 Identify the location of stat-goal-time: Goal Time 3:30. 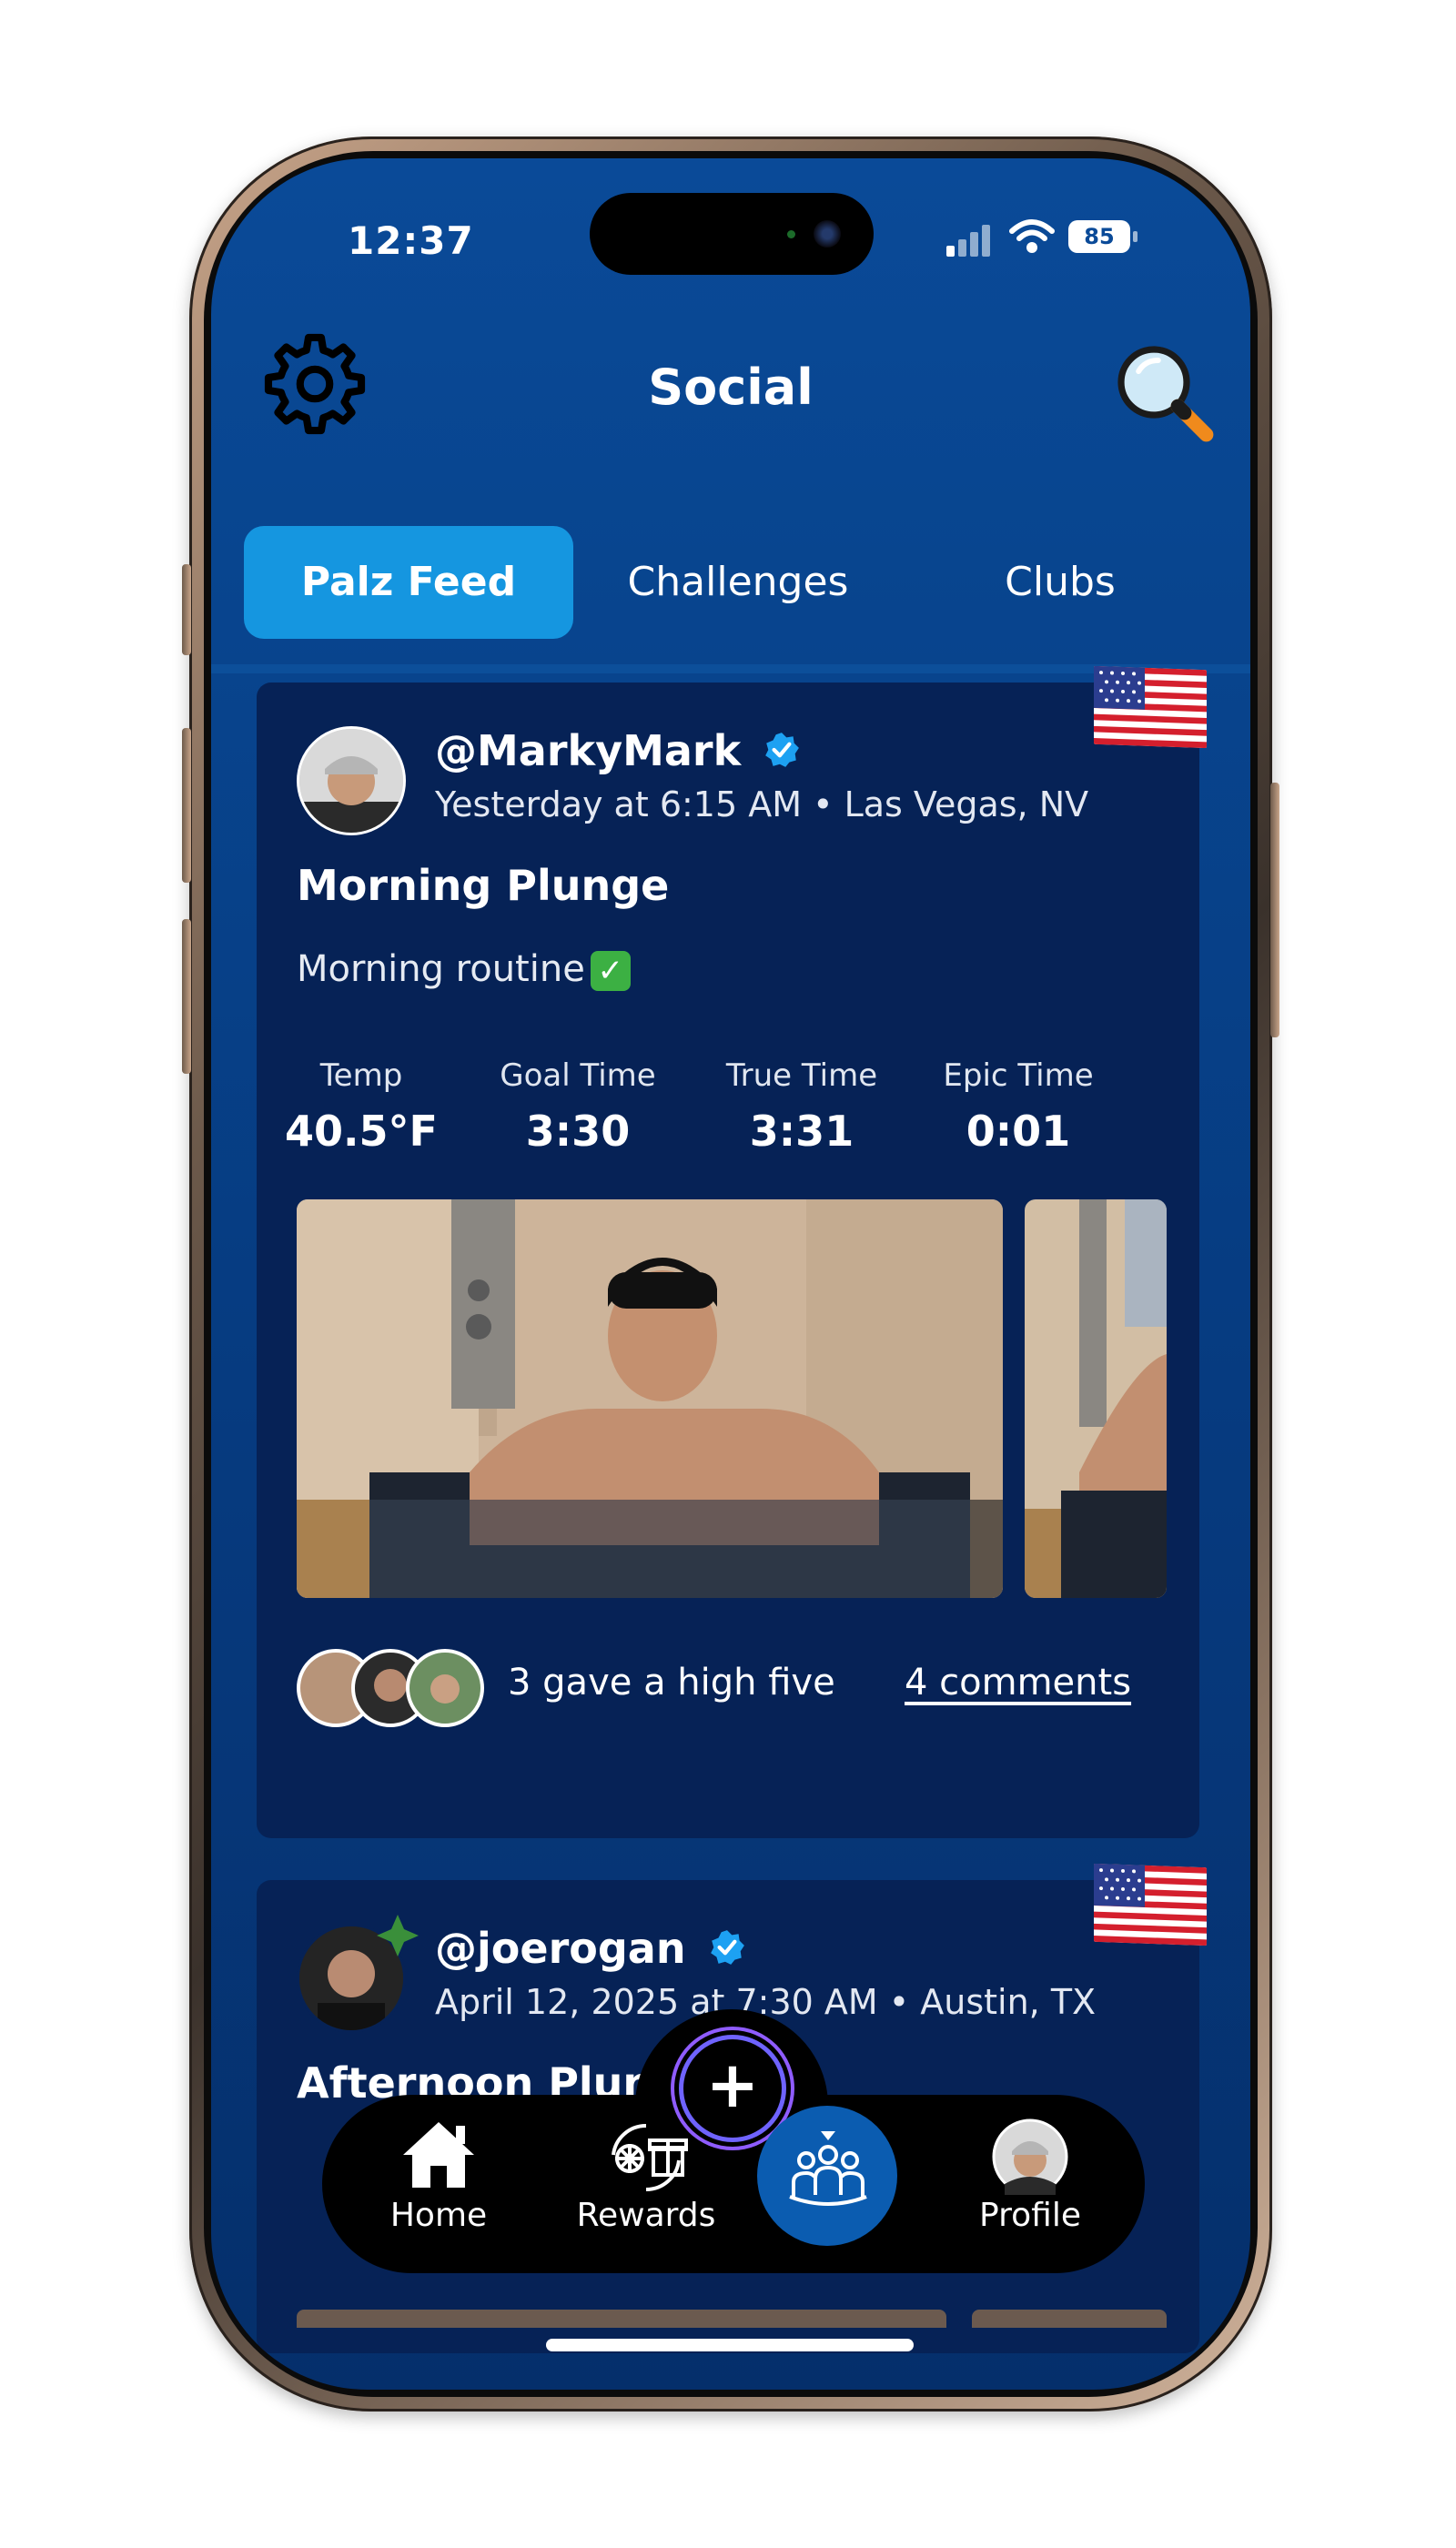
(577, 1106).